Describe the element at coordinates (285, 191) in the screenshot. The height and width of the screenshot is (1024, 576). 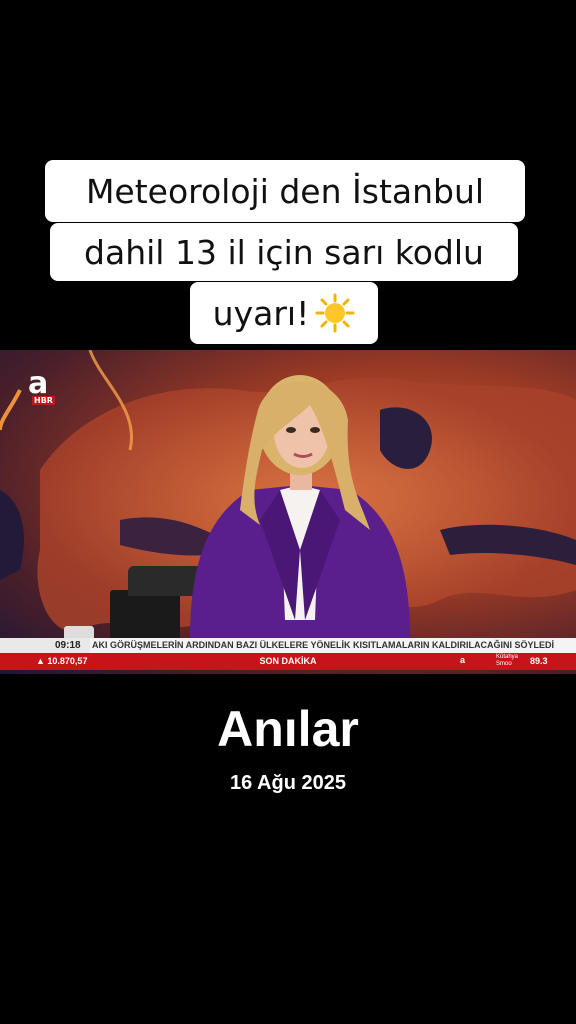
I see `caption-line-1: Meteoroloji den İstanbul` at that location.